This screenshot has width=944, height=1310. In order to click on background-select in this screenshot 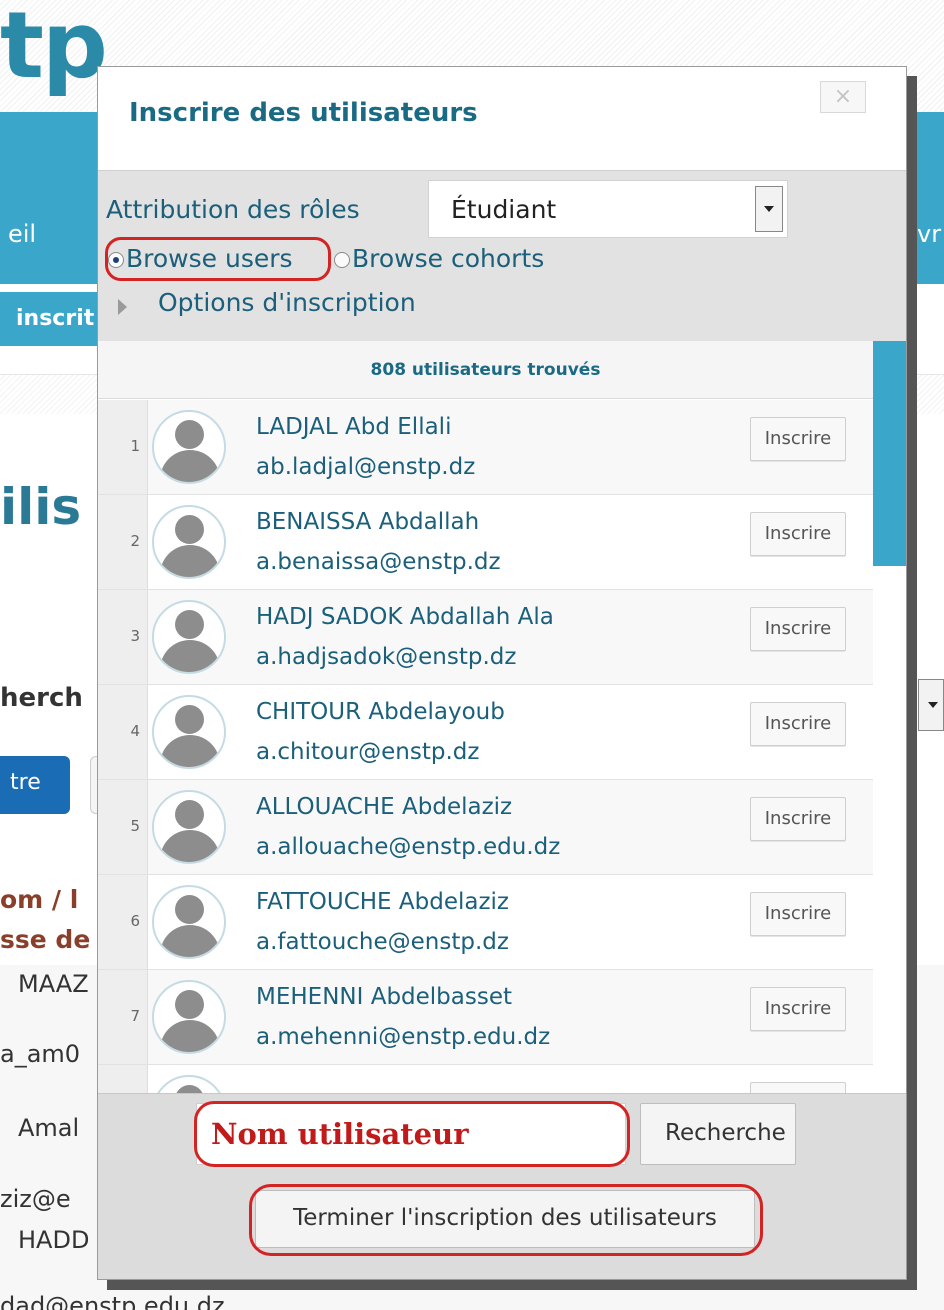, I will do `click(931, 705)`.